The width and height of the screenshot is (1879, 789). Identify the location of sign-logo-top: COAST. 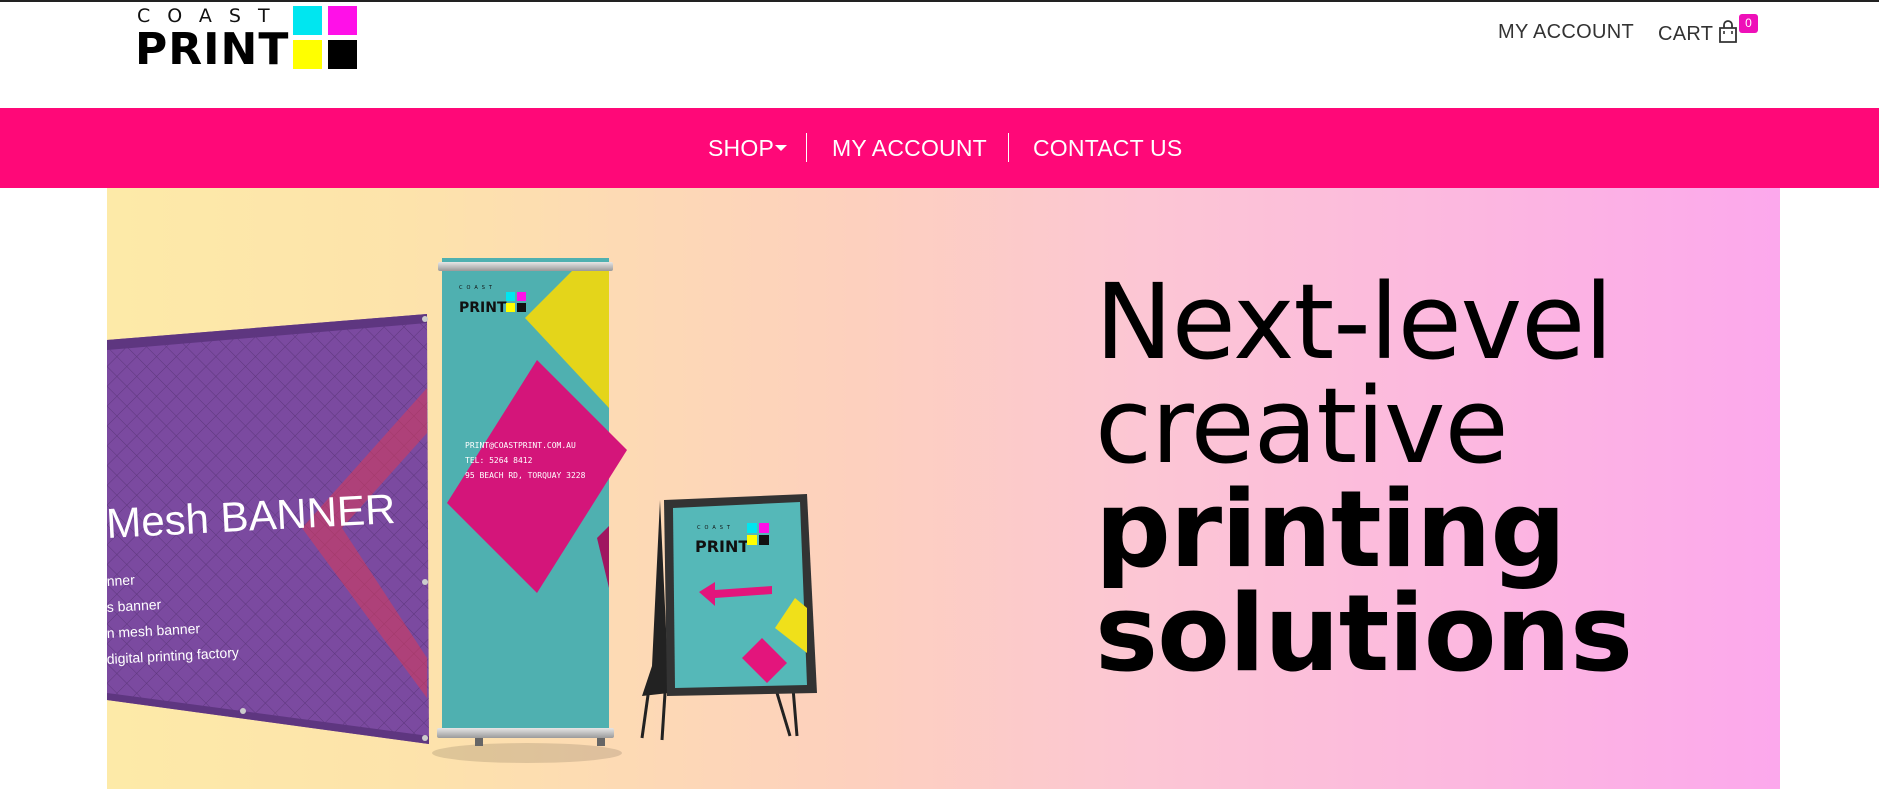
(715, 528).